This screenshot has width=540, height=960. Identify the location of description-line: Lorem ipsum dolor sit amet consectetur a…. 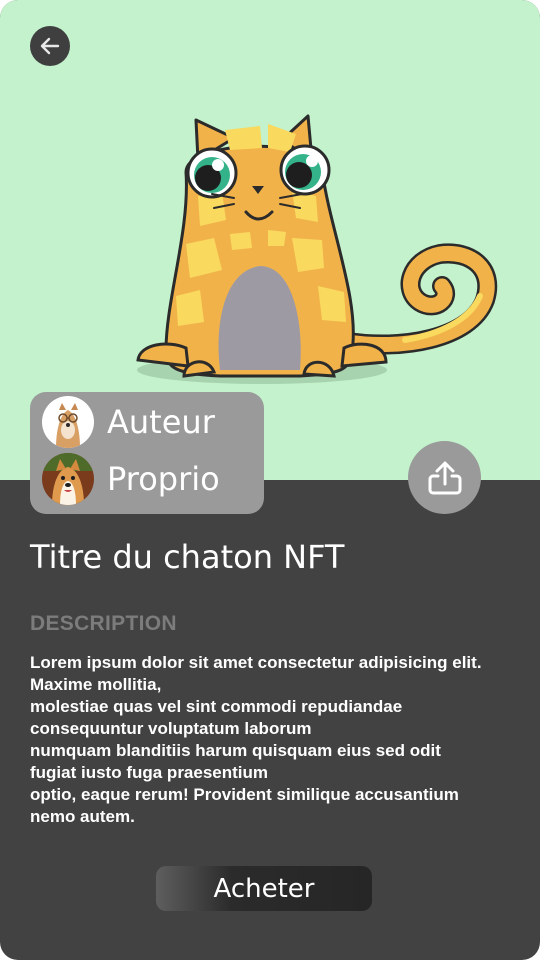
(256, 662).